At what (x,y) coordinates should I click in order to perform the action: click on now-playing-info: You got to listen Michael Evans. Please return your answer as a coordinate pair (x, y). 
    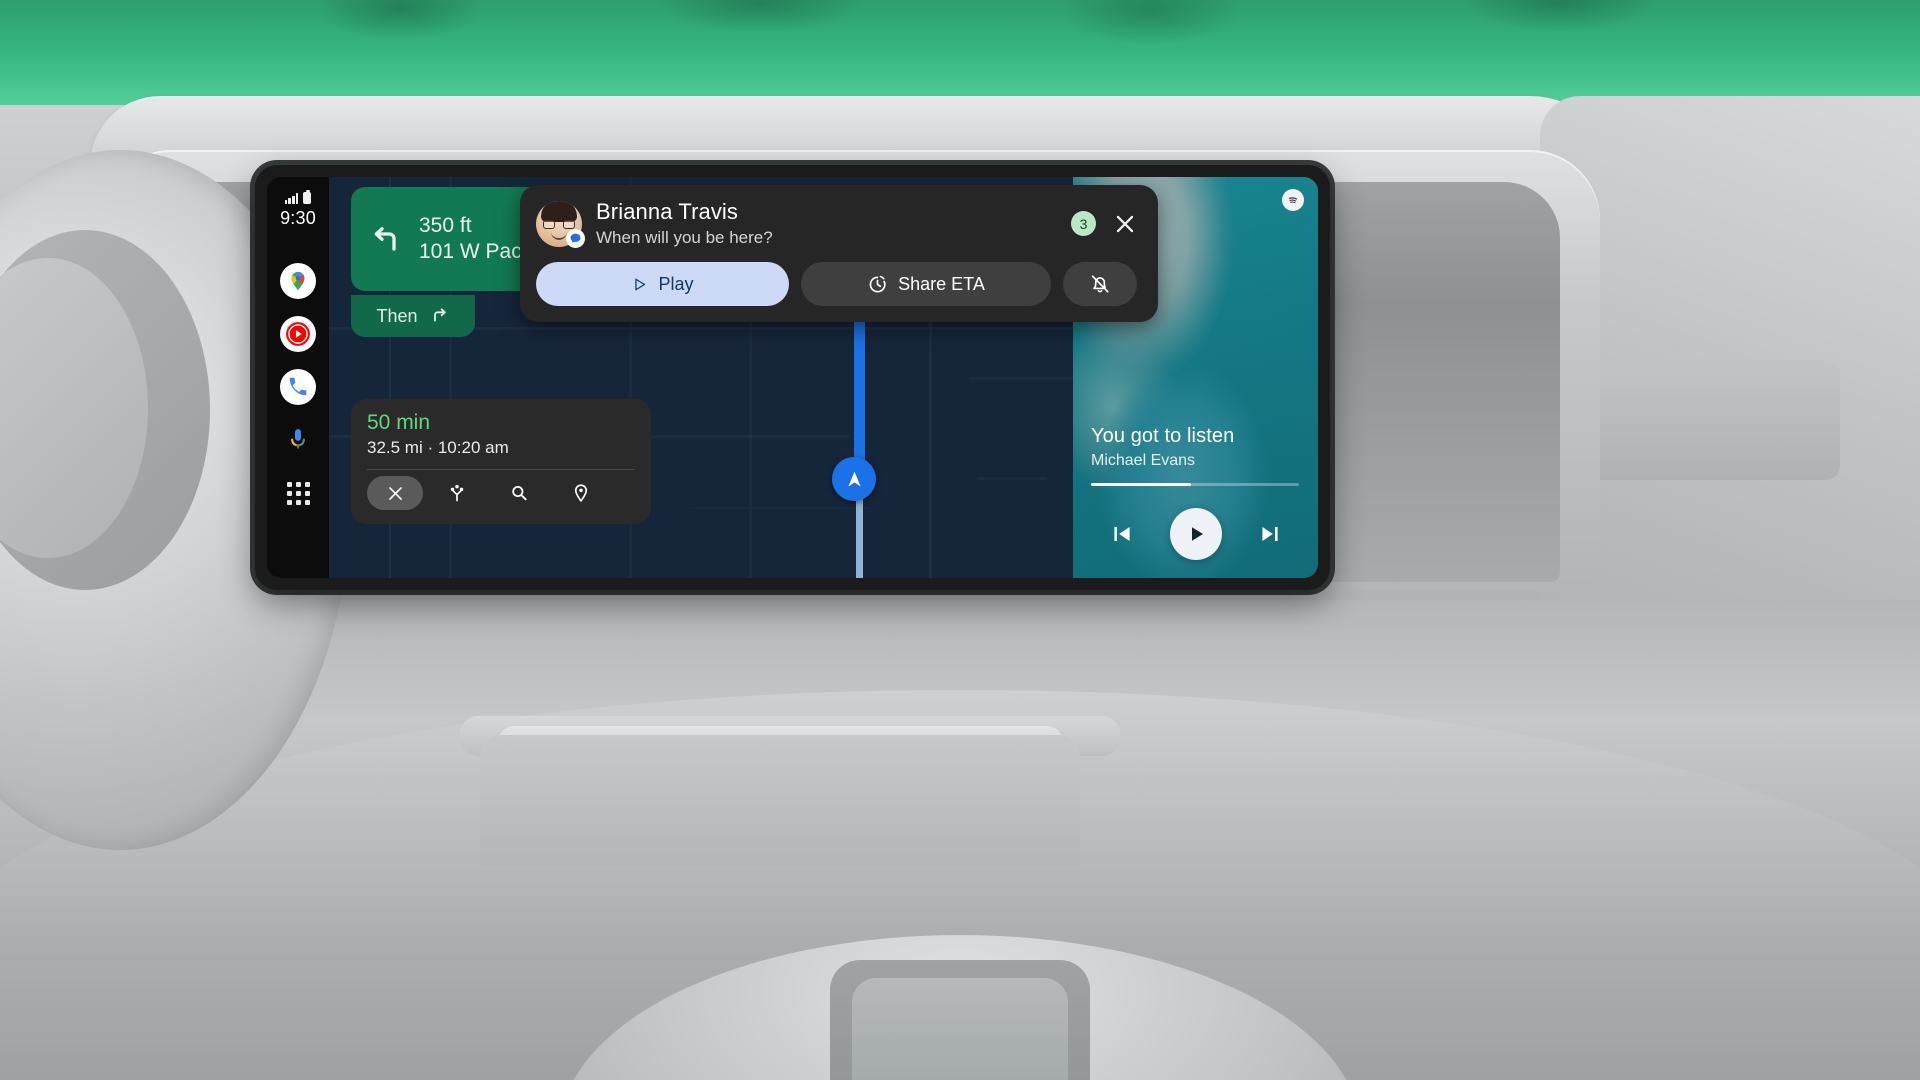
    Looking at the image, I should click on (1162, 447).